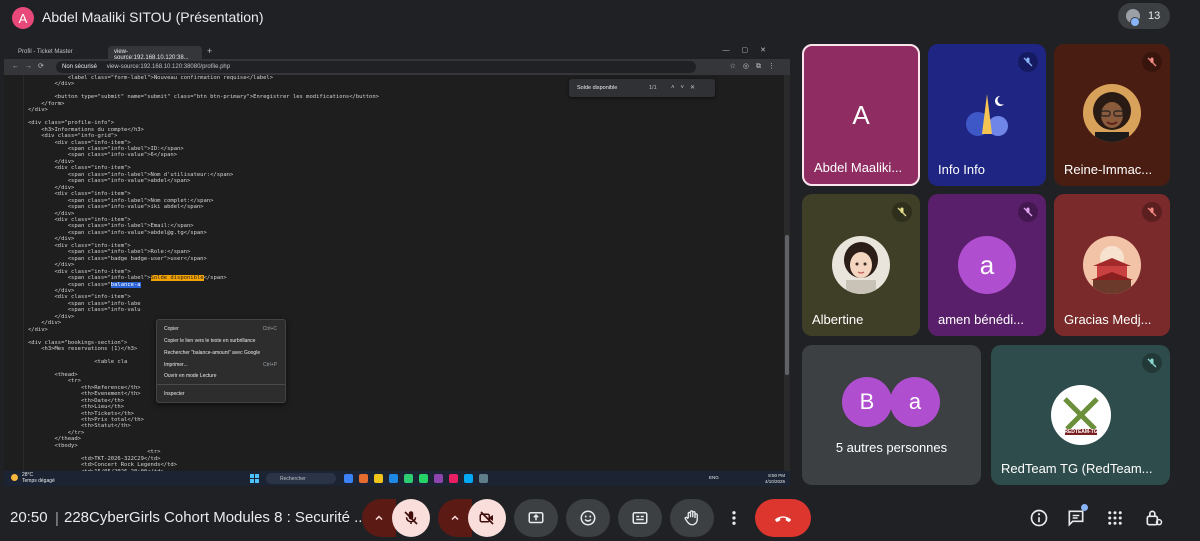 This screenshot has height=541, width=1200. I want to click on terminal-icon, so click(483, 478).